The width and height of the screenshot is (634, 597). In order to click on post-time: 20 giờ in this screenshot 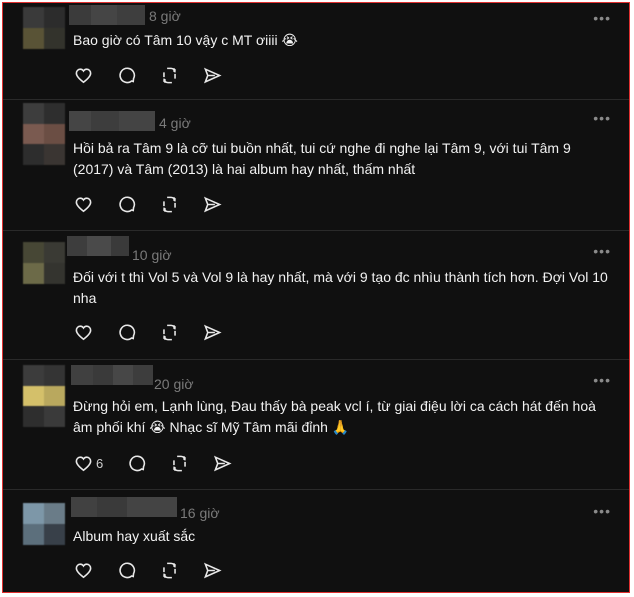, I will do `click(174, 384)`.